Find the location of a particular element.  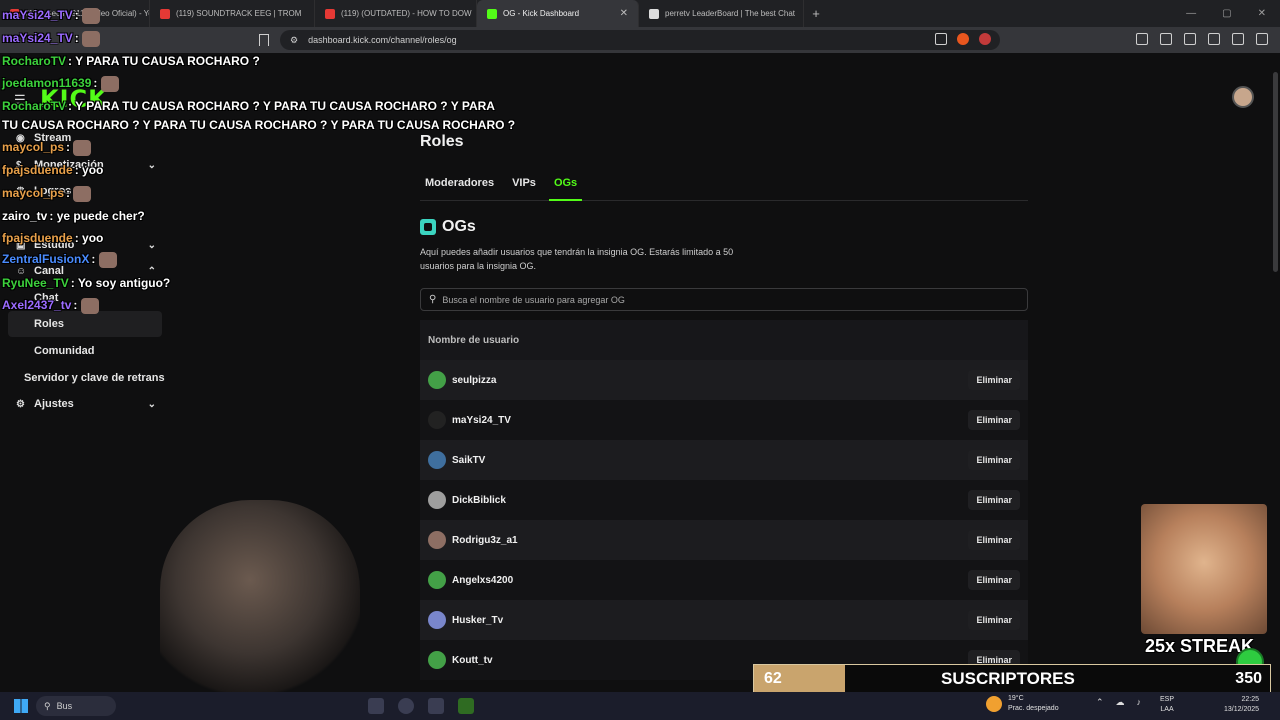

steam-icon is located at coordinates (436, 706).